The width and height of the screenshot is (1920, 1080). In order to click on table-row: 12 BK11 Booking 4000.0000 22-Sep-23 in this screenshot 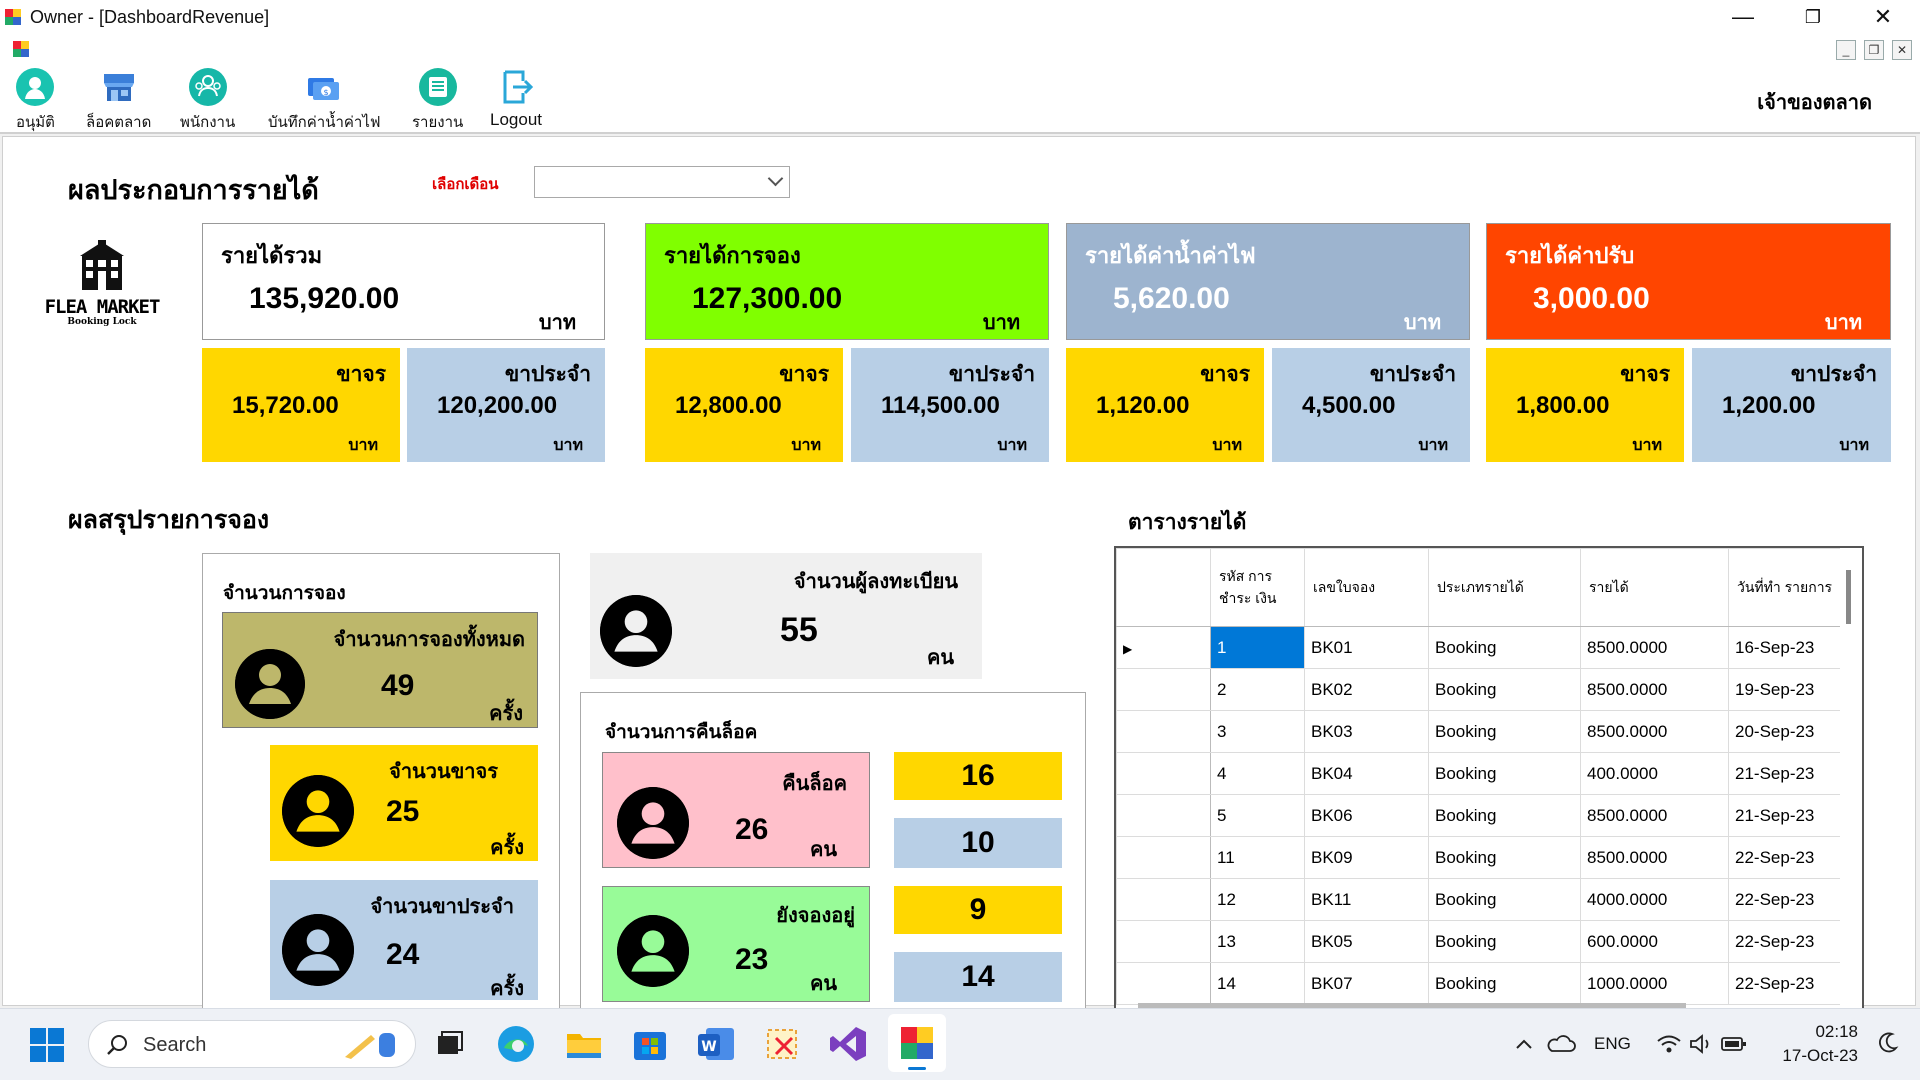, I will do `click(1482, 899)`.